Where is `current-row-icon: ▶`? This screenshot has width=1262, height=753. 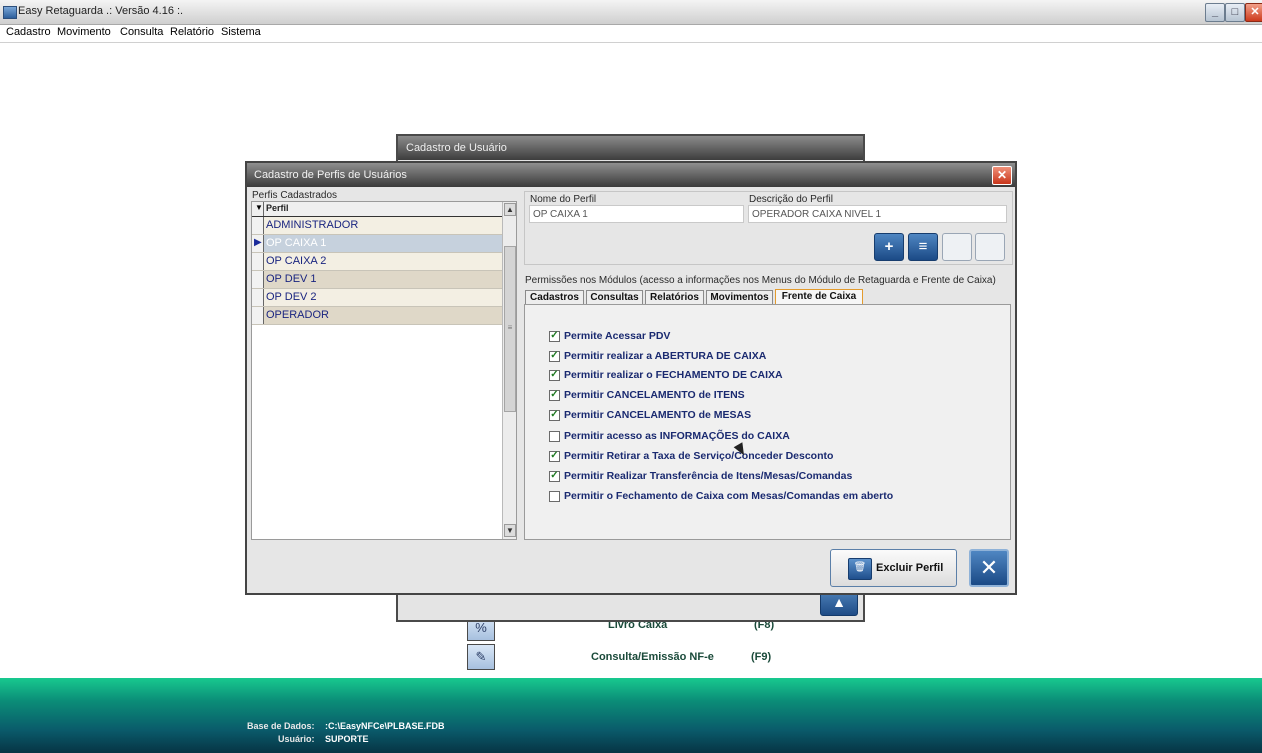 current-row-icon: ▶ is located at coordinates (258, 242).